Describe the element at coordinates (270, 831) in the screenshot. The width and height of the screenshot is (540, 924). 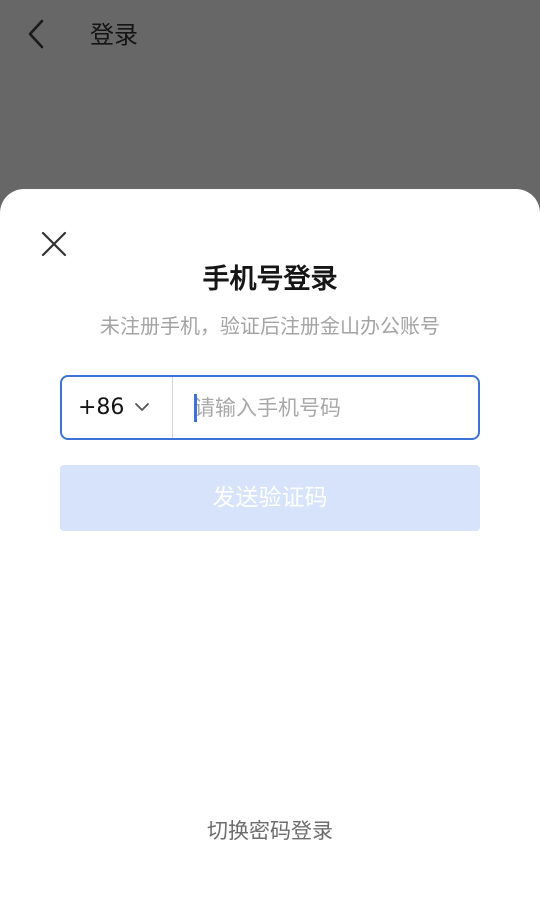
I see `switch-password-login-link: 切换密码登录` at that location.